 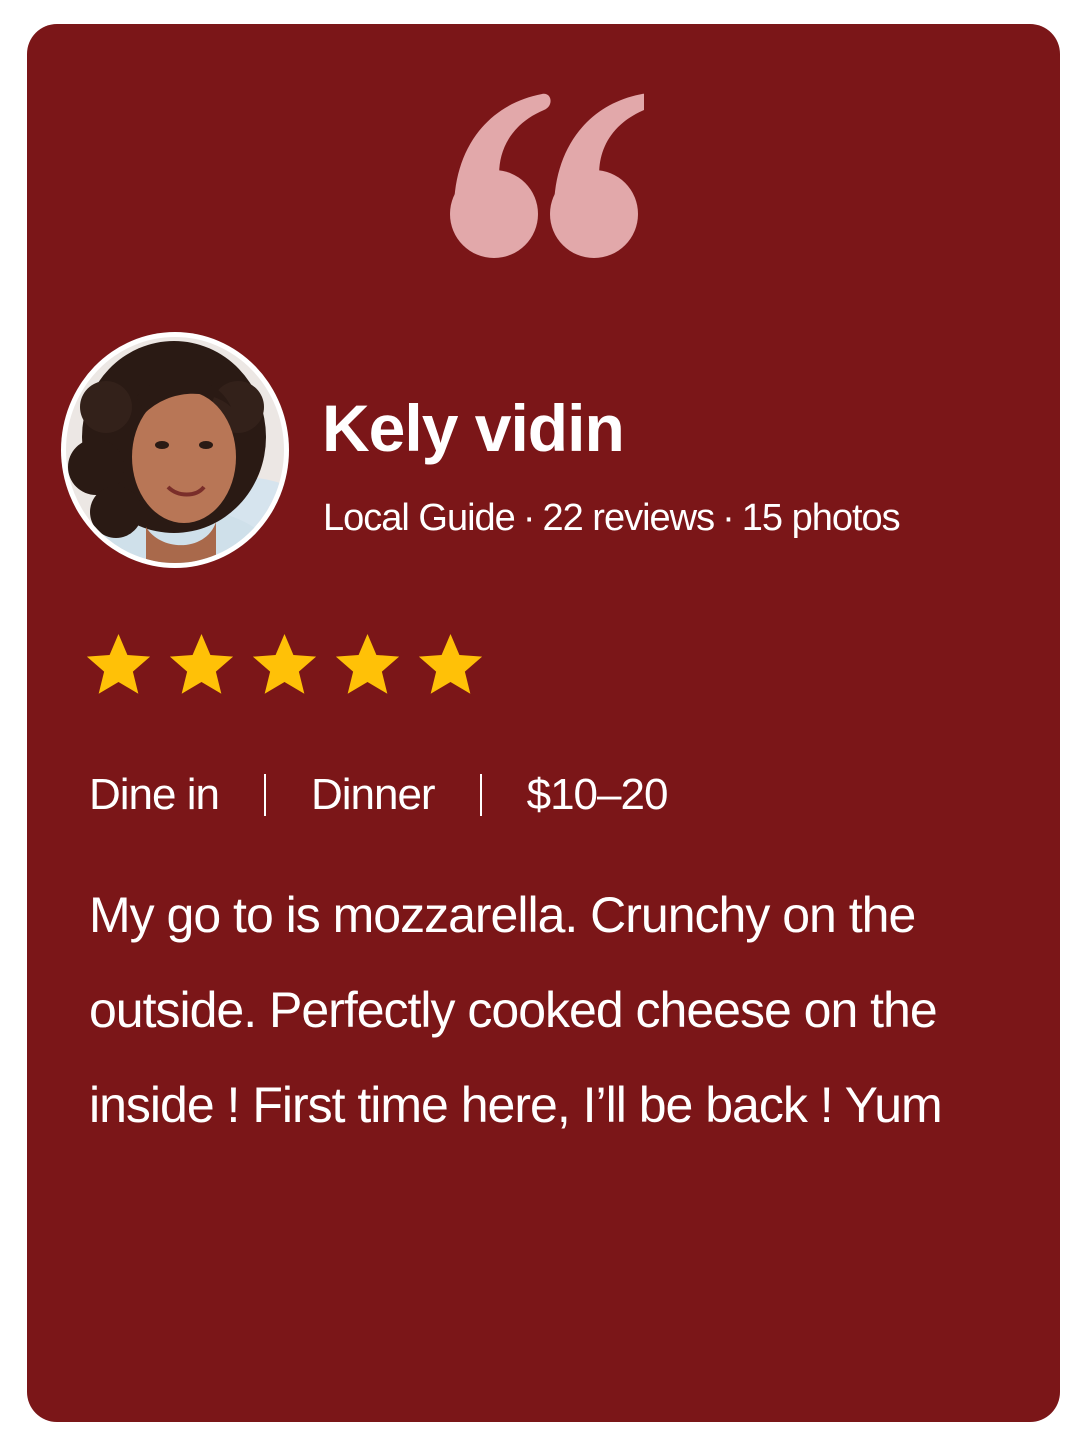 I want to click on reviewer-meta: Local Guide · 22 reviews · 15 photos, so click(x=612, y=518).